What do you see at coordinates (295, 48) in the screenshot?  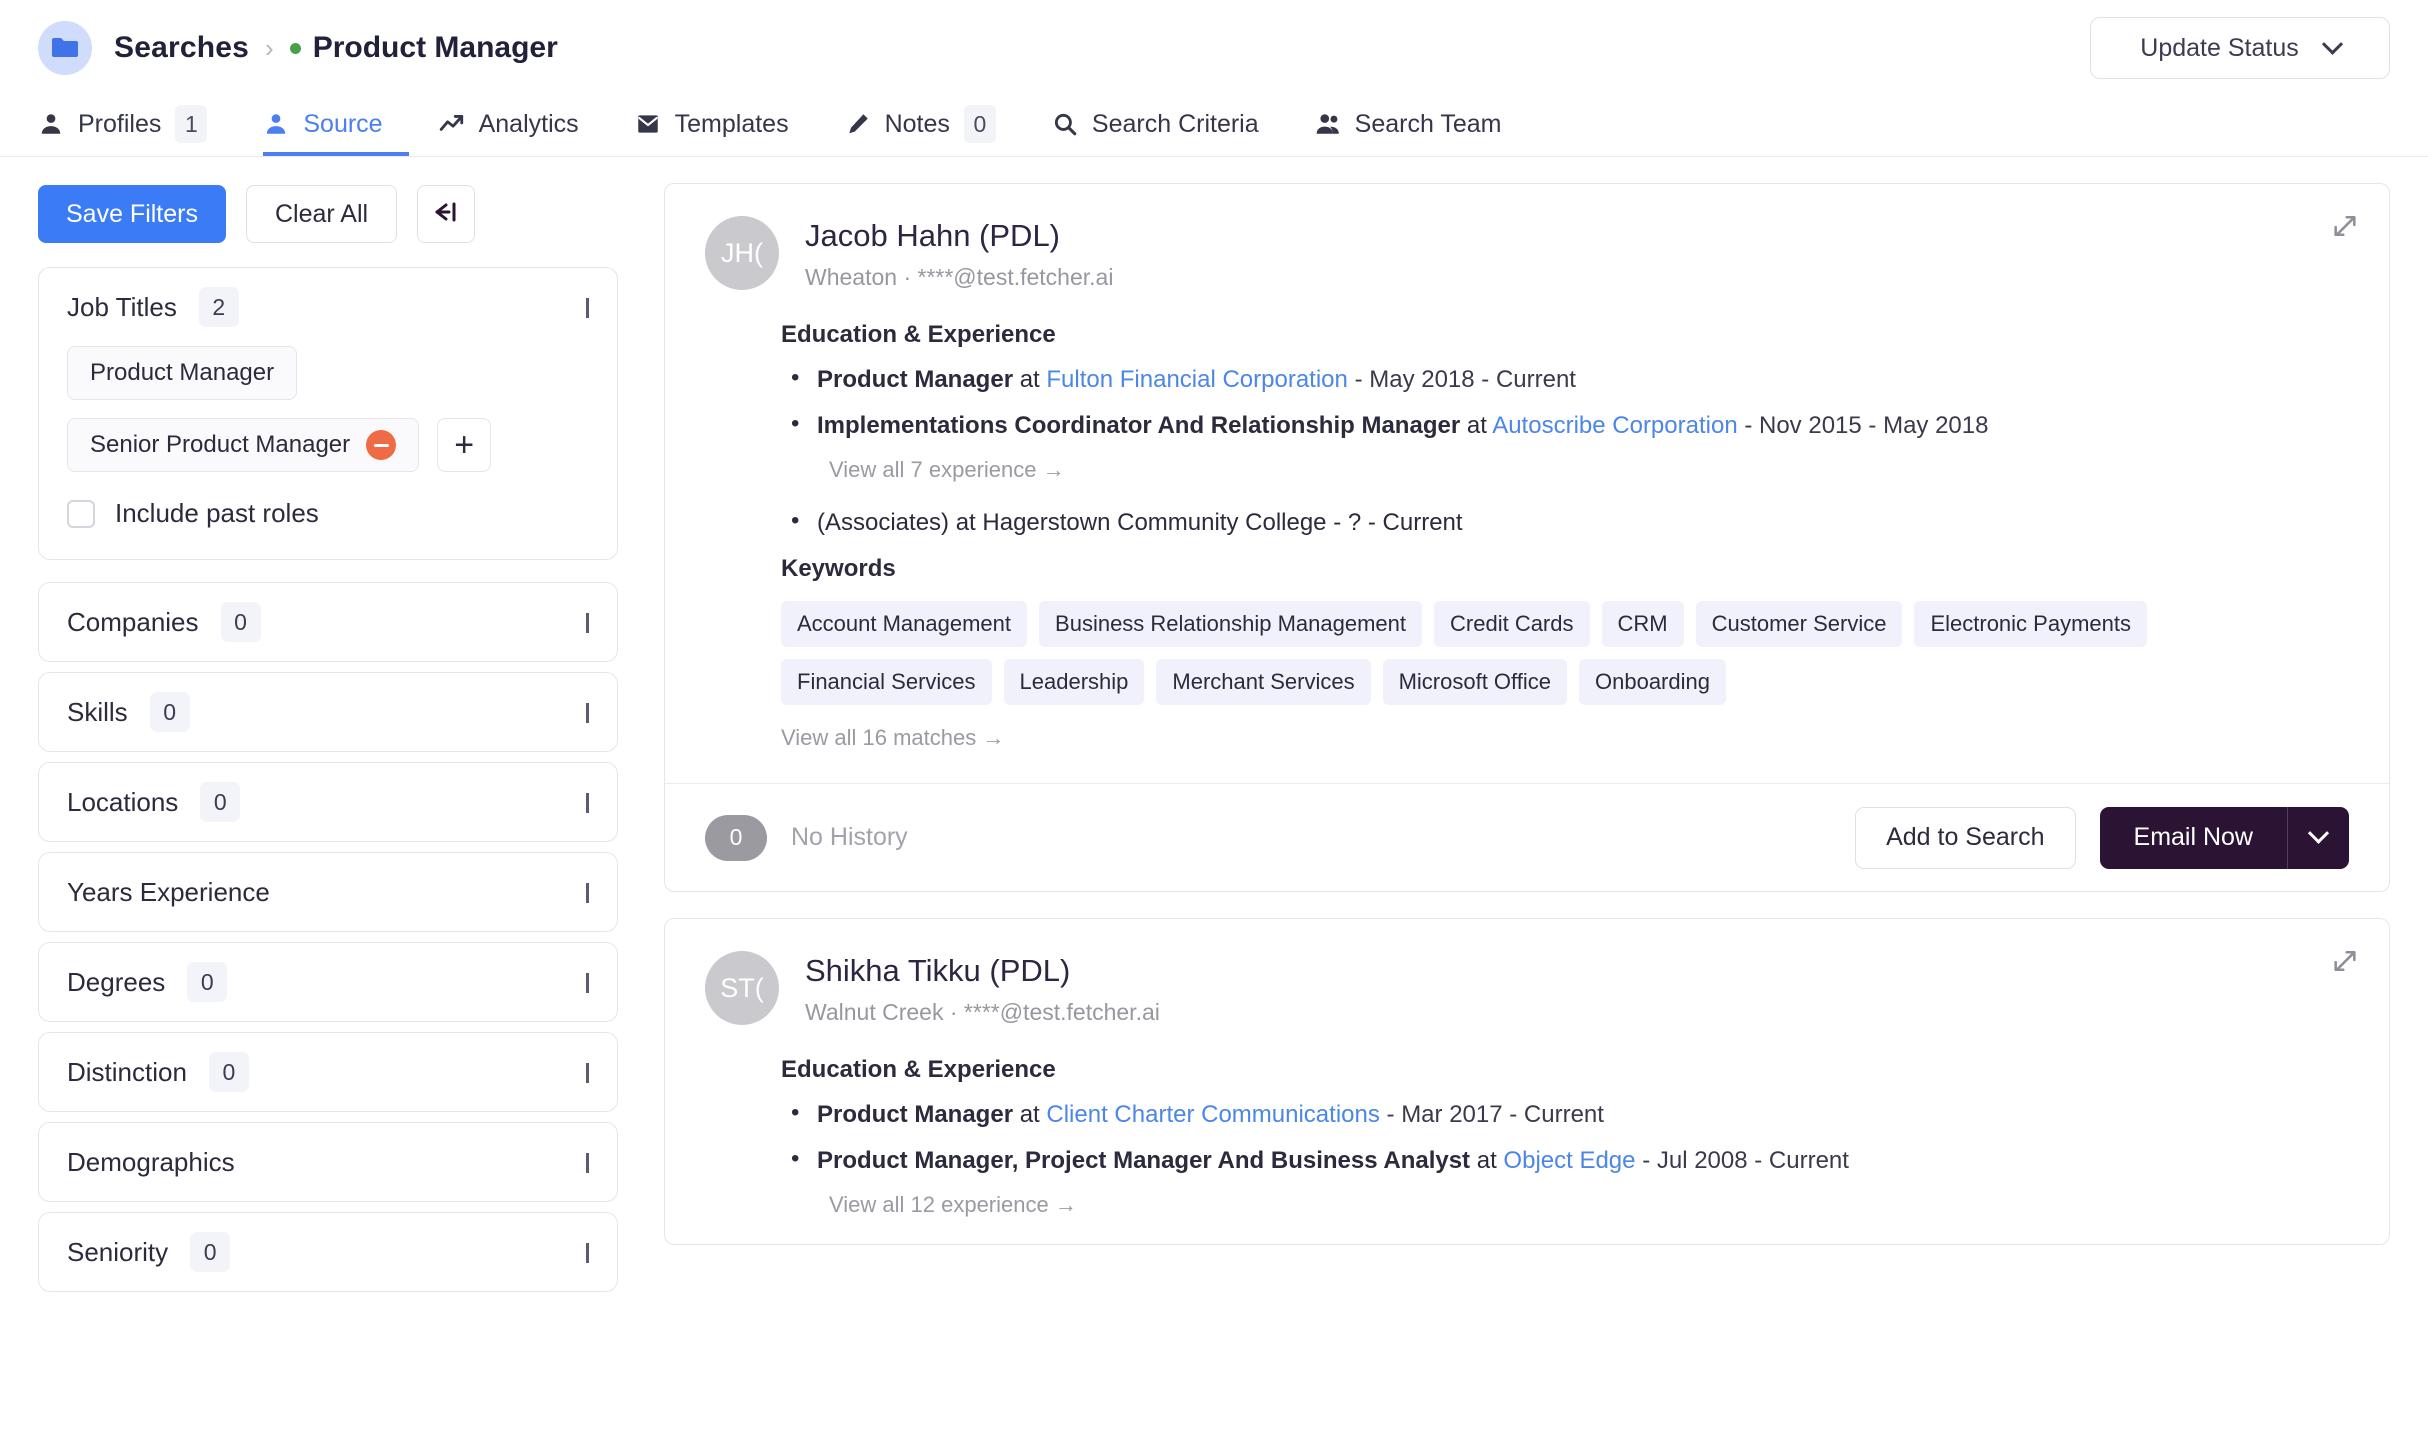 I see `status-dot` at bounding box center [295, 48].